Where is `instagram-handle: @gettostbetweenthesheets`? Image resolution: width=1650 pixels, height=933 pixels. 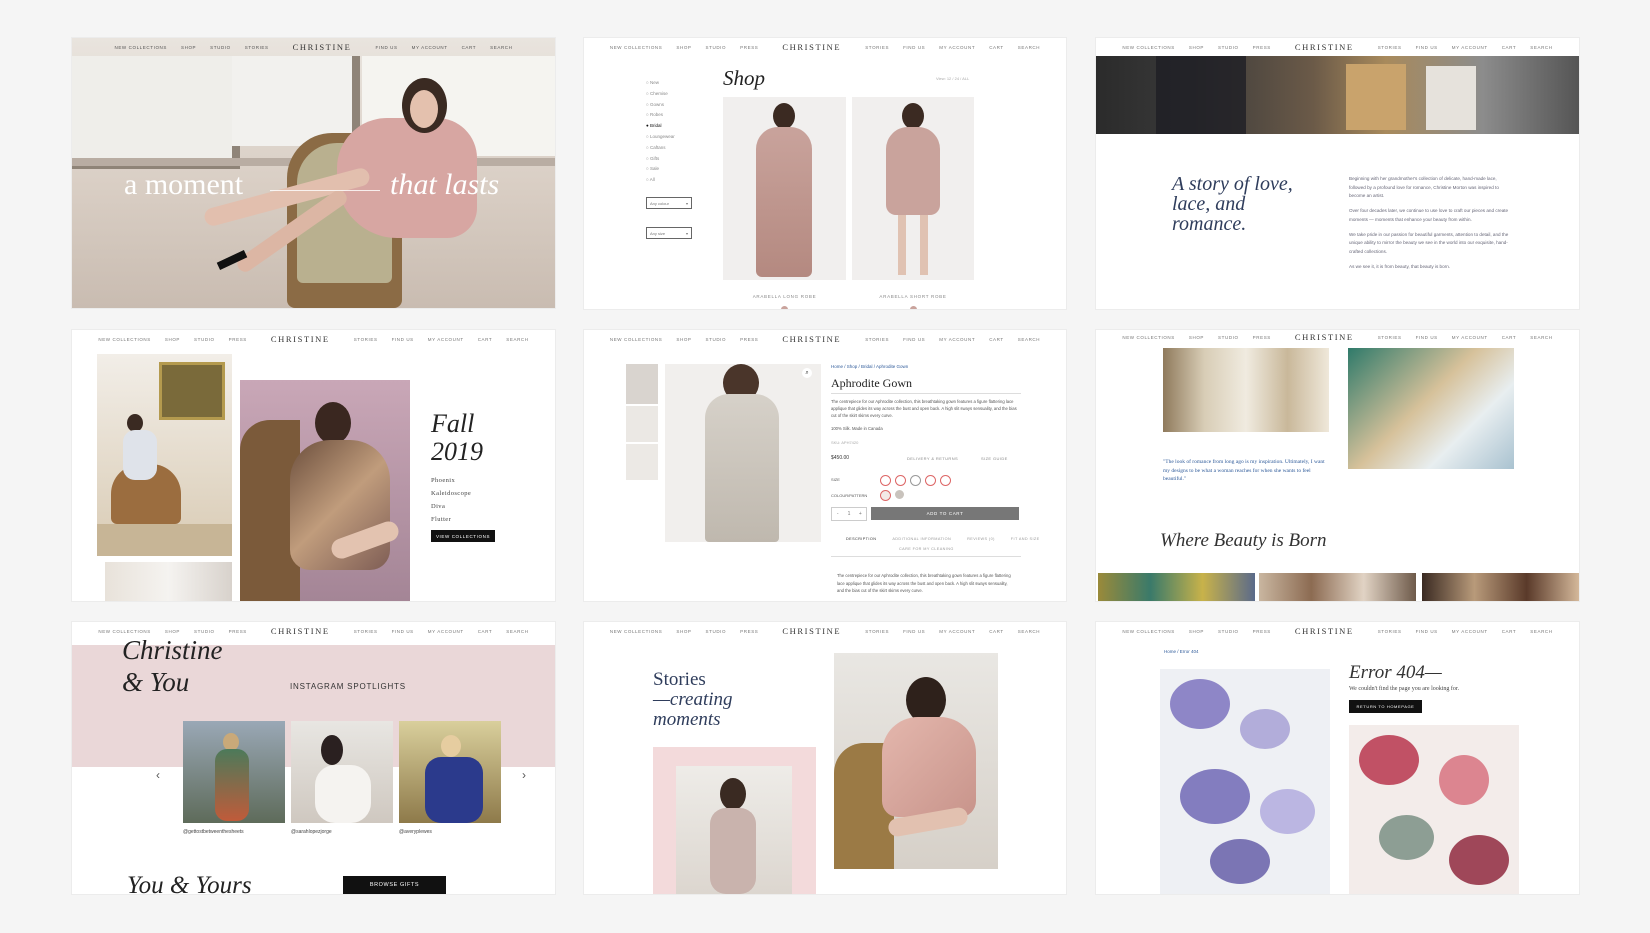 instagram-handle: @gettostbetweenthesheets is located at coordinates (213, 832).